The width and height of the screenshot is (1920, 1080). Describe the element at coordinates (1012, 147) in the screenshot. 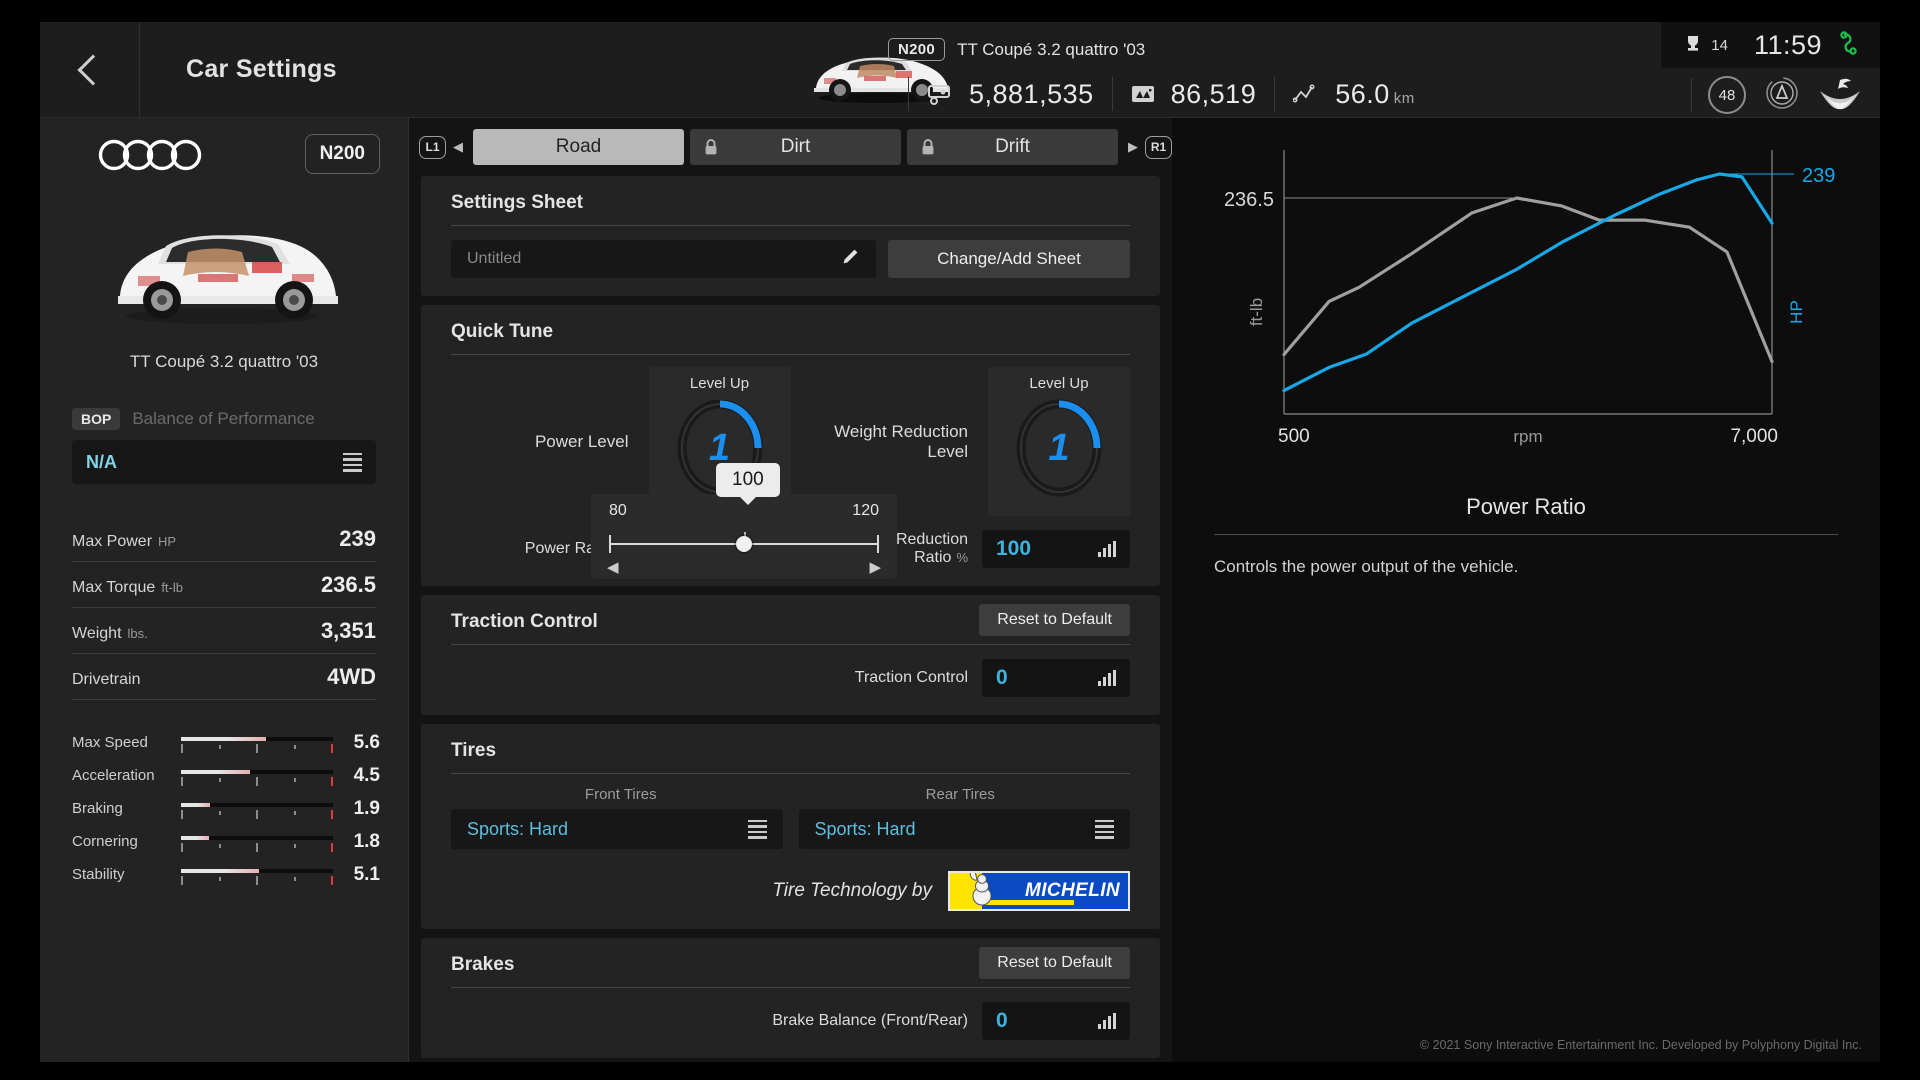

I see `tab-drift: Drift` at that location.